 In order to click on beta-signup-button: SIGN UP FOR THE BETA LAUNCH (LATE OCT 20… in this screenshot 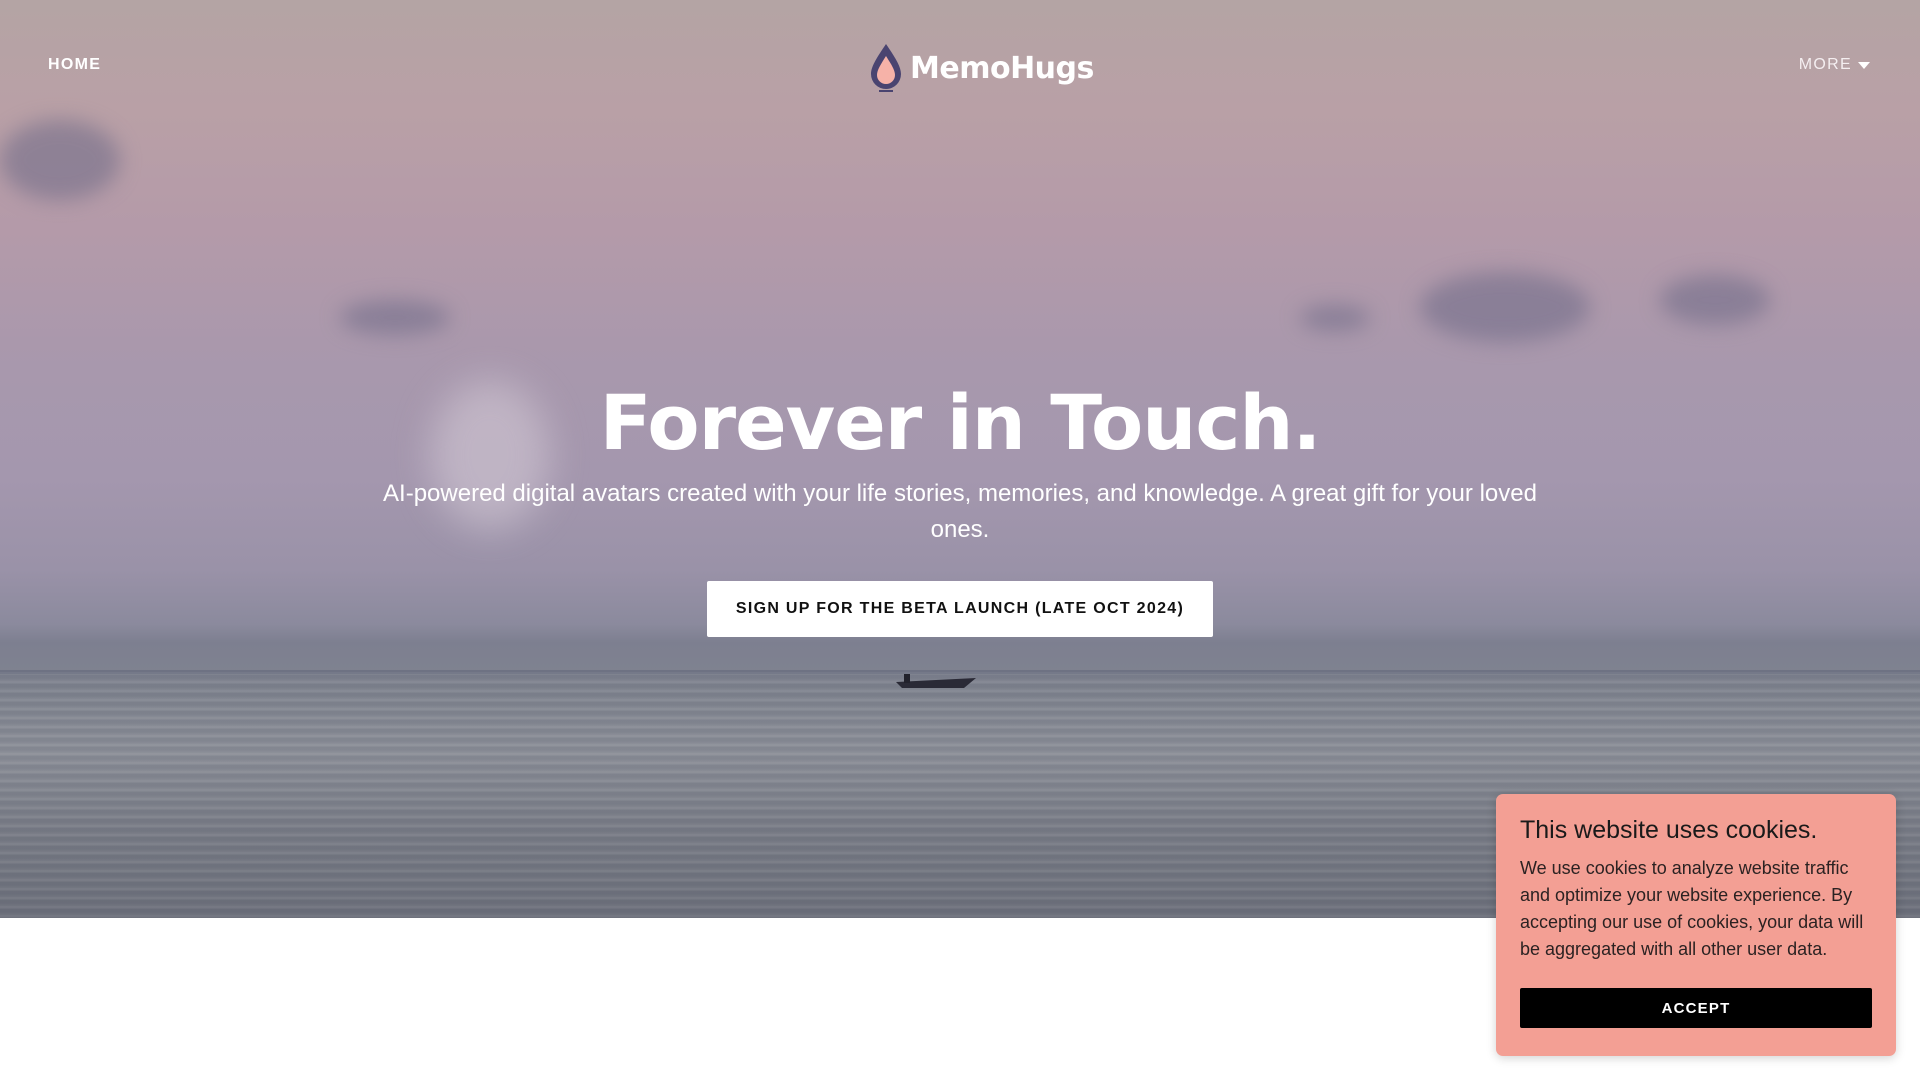, I will do `click(960, 609)`.